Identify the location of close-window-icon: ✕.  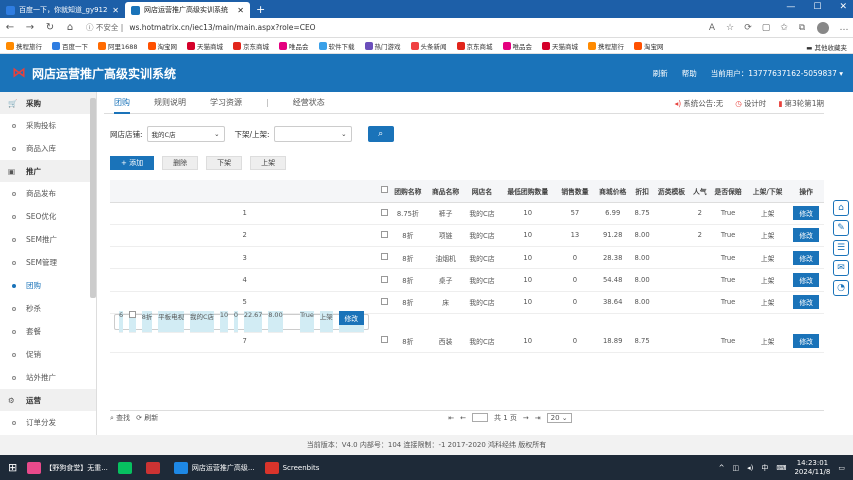
(843, 7).